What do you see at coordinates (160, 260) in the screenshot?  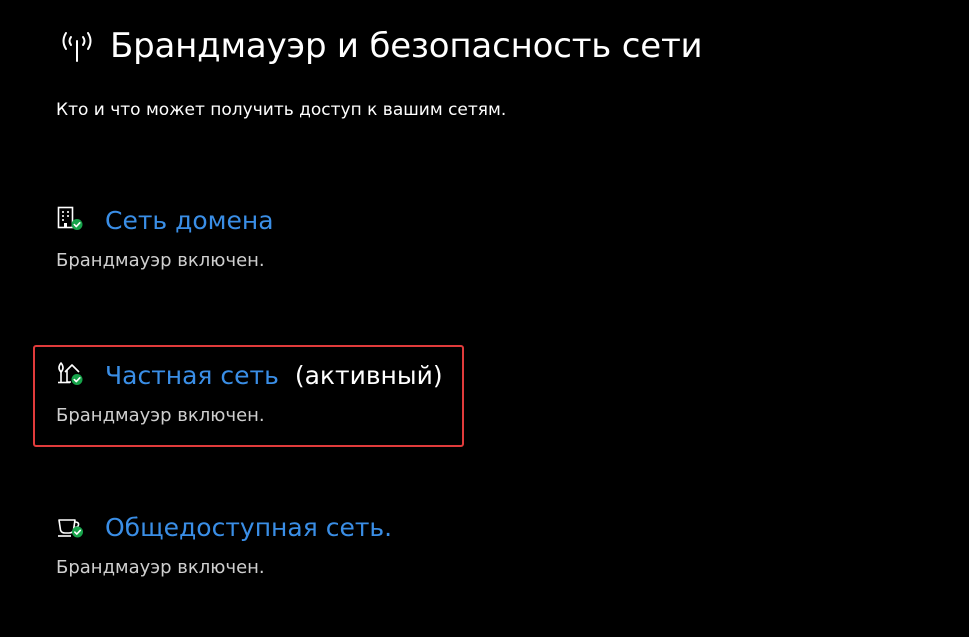 I see `network-domain-status: Брандмауэр включен.` at bounding box center [160, 260].